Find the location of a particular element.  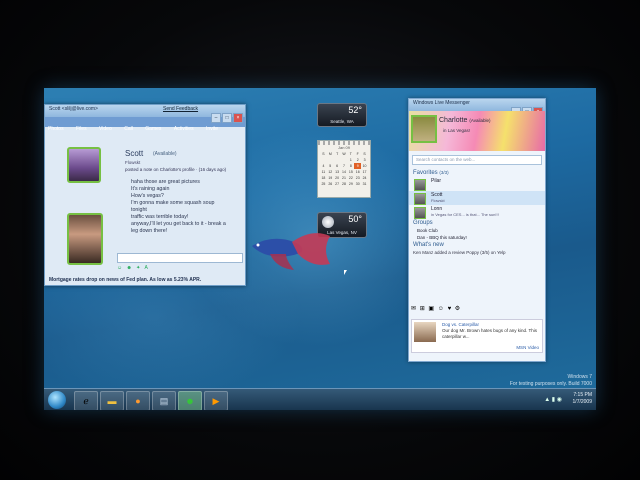

contact-list-item: Scott Flowskt is located at coordinates (477, 198).